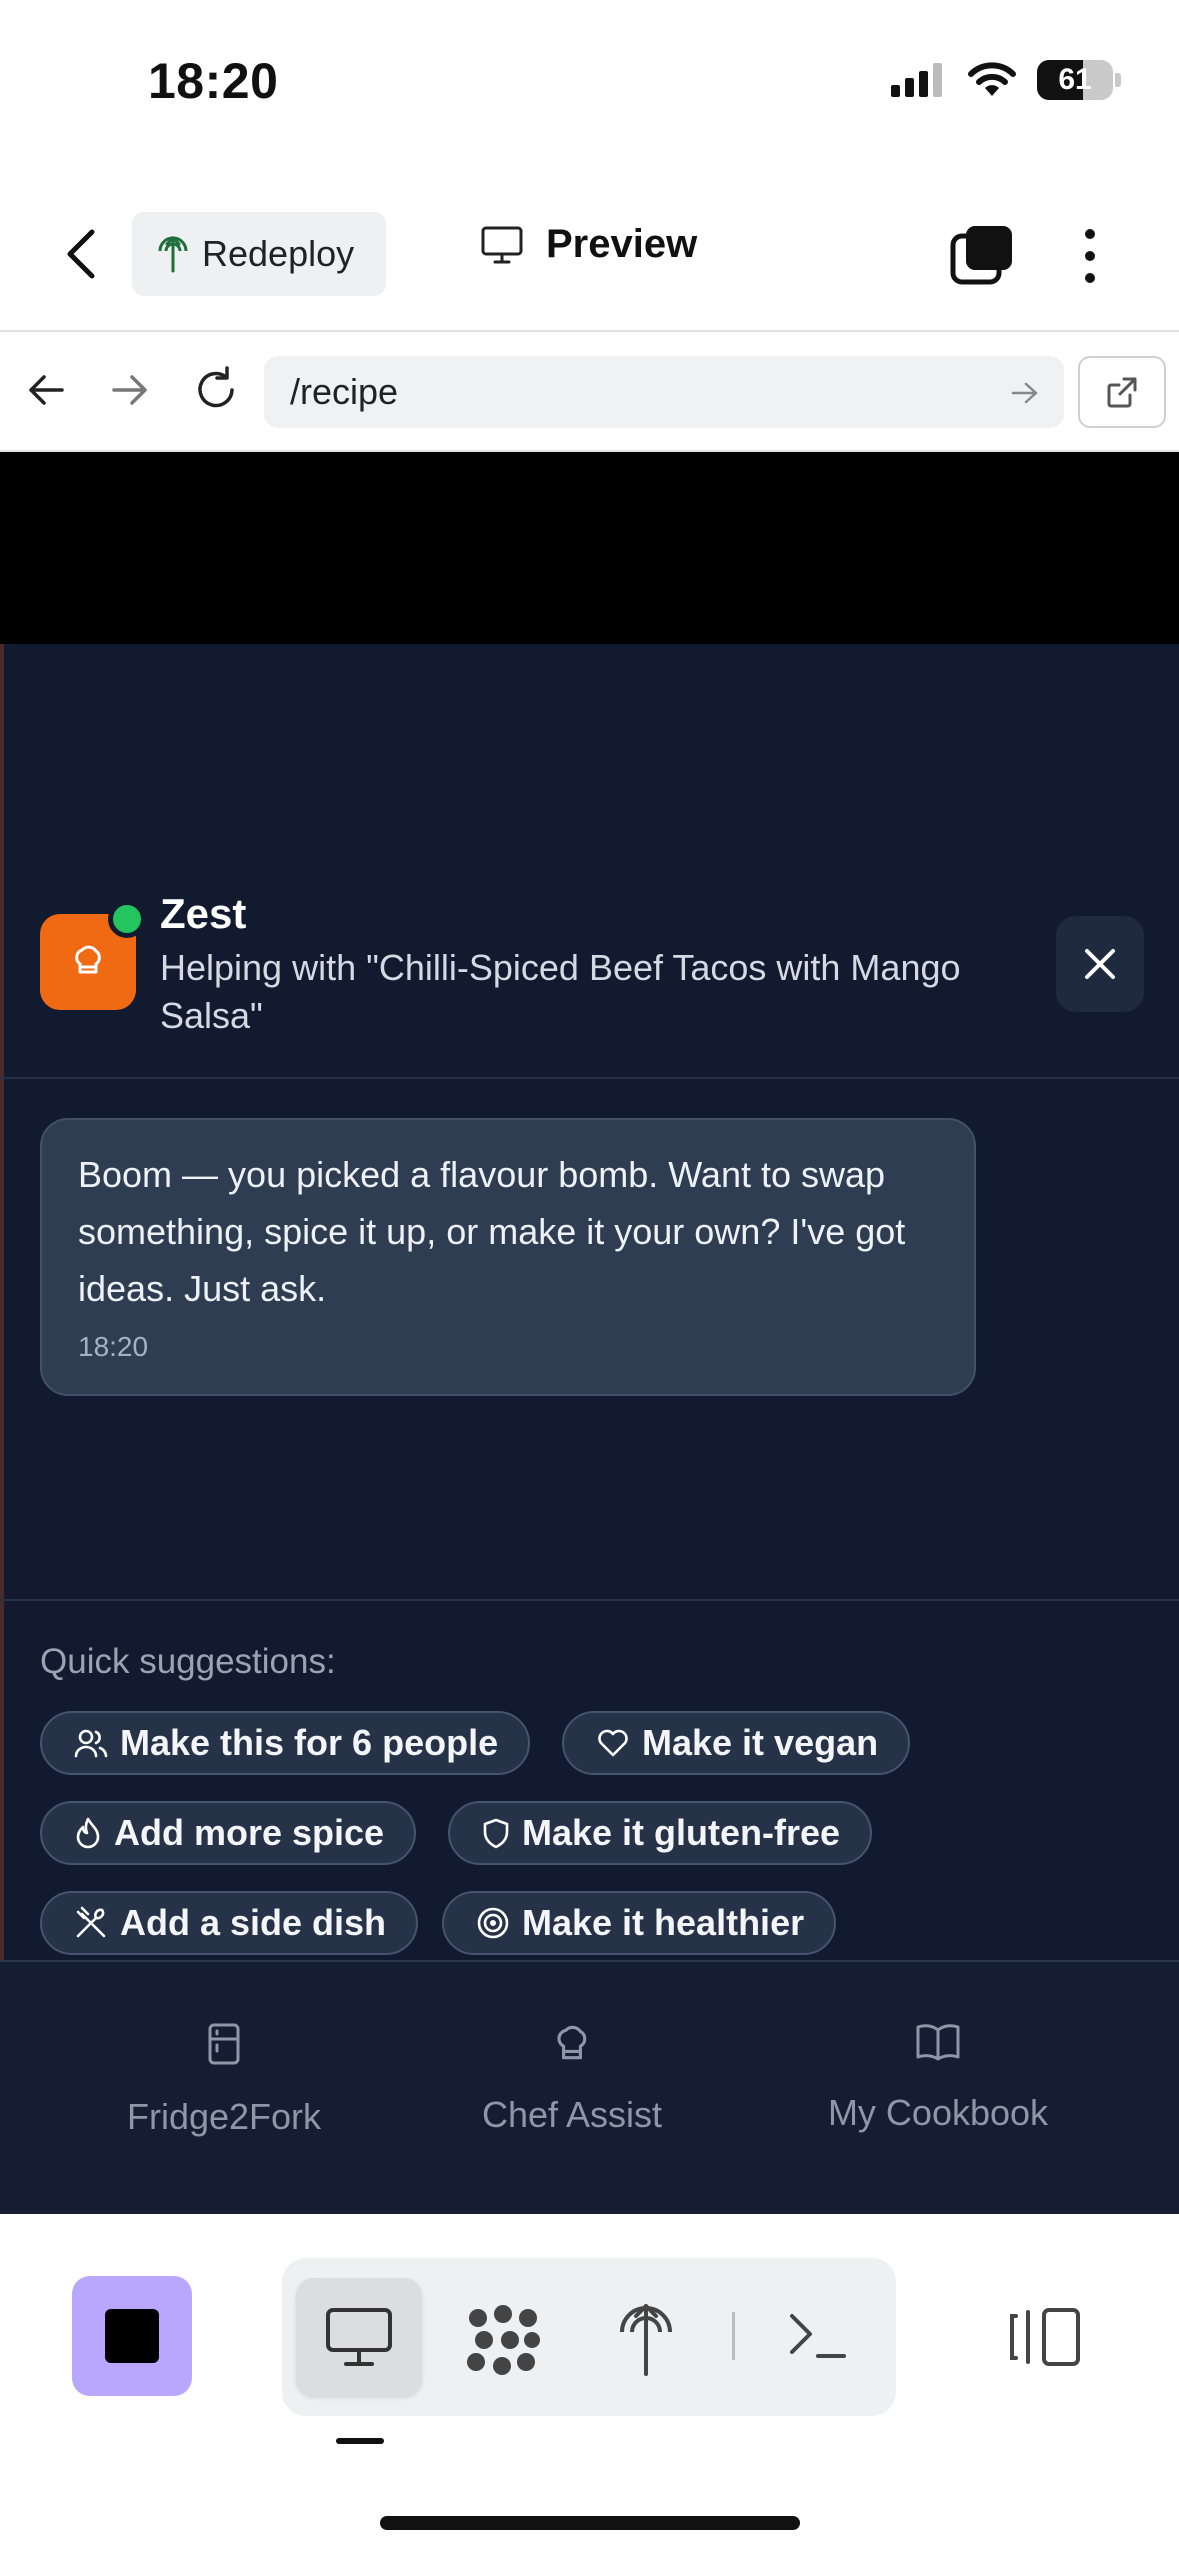  What do you see at coordinates (589, 548) in the screenshot?
I see `page-top-band` at bounding box center [589, 548].